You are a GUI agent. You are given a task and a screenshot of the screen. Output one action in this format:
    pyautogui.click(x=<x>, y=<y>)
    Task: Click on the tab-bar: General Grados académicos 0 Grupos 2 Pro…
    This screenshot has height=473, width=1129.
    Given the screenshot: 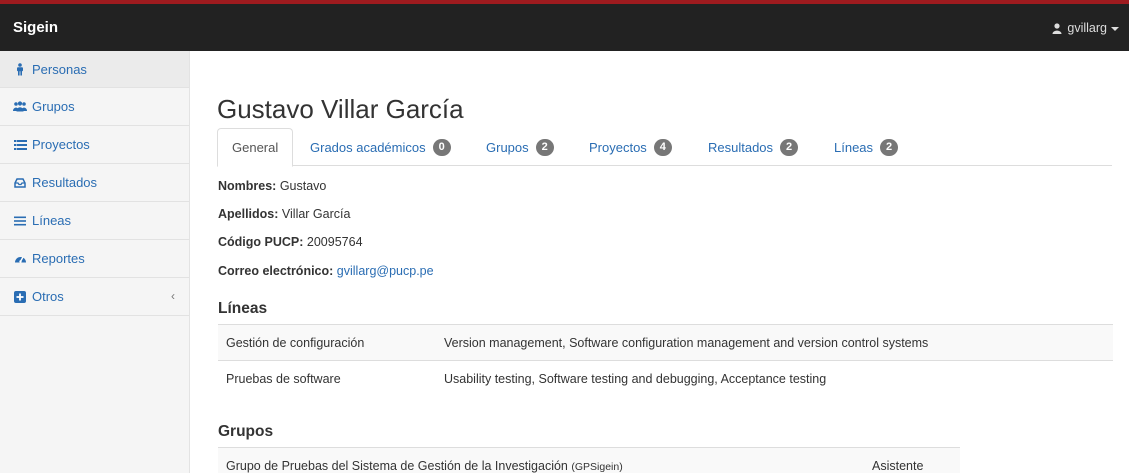 What is the action you would take?
    pyautogui.click(x=664, y=147)
    